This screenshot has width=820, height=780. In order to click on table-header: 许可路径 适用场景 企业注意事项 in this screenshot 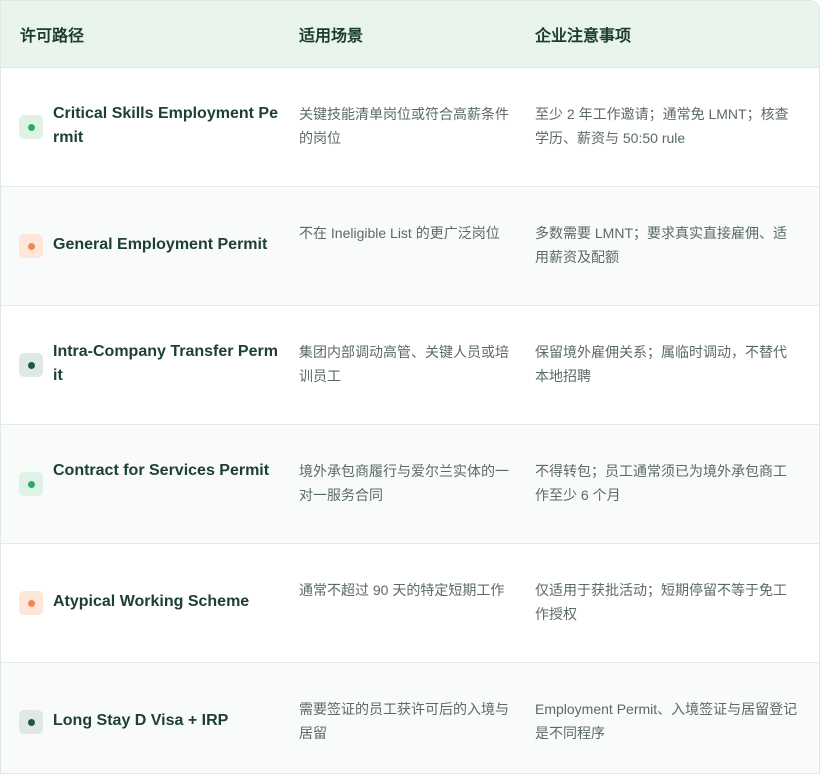, I will do `click(410, 34)`.